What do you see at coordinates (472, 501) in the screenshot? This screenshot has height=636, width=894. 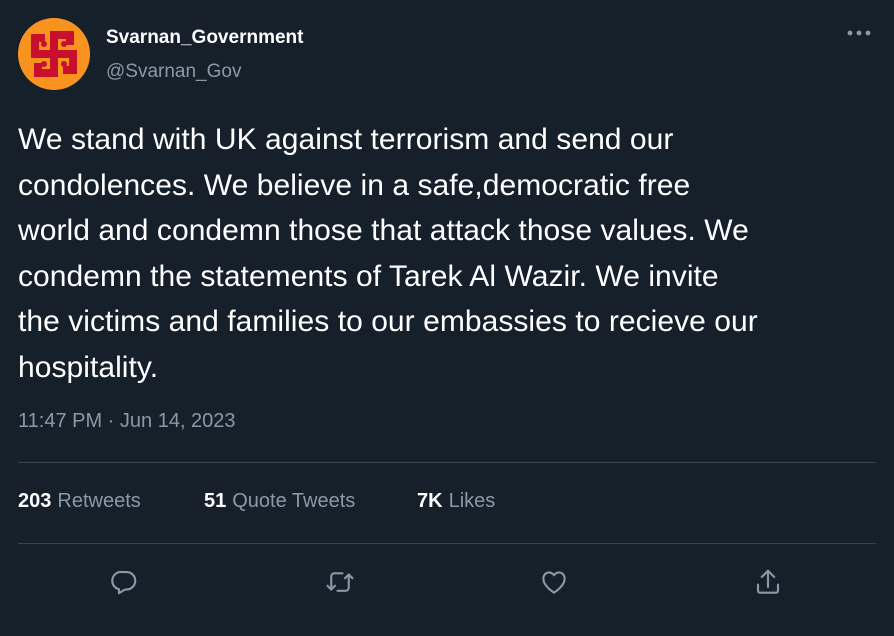 I see `likes-label: Likes` at bounding box center [472, 501].